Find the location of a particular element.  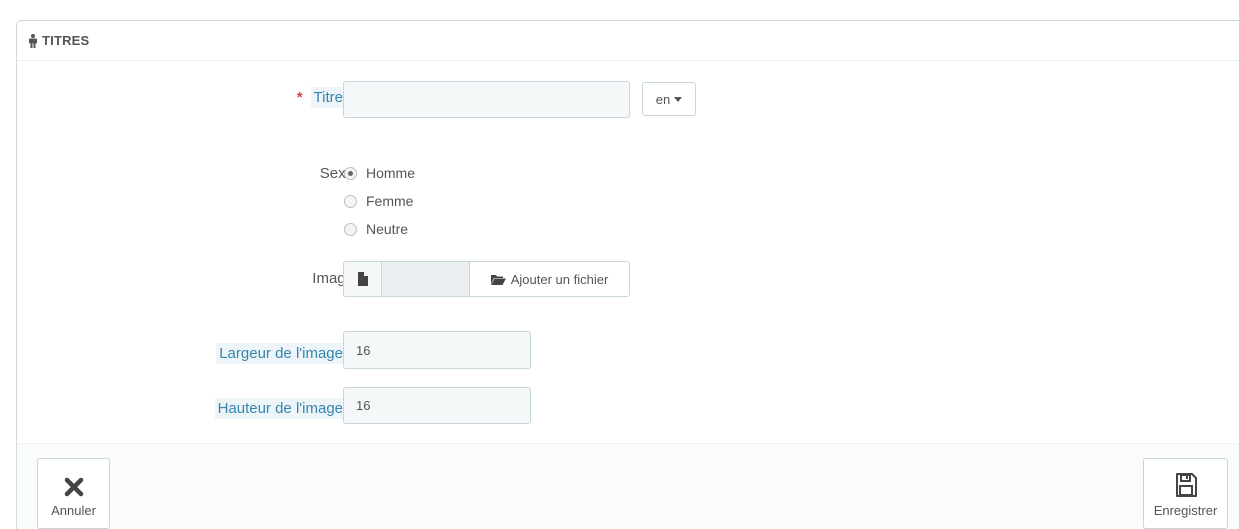

radio-checked-icon is located at coordinates (350, 173).